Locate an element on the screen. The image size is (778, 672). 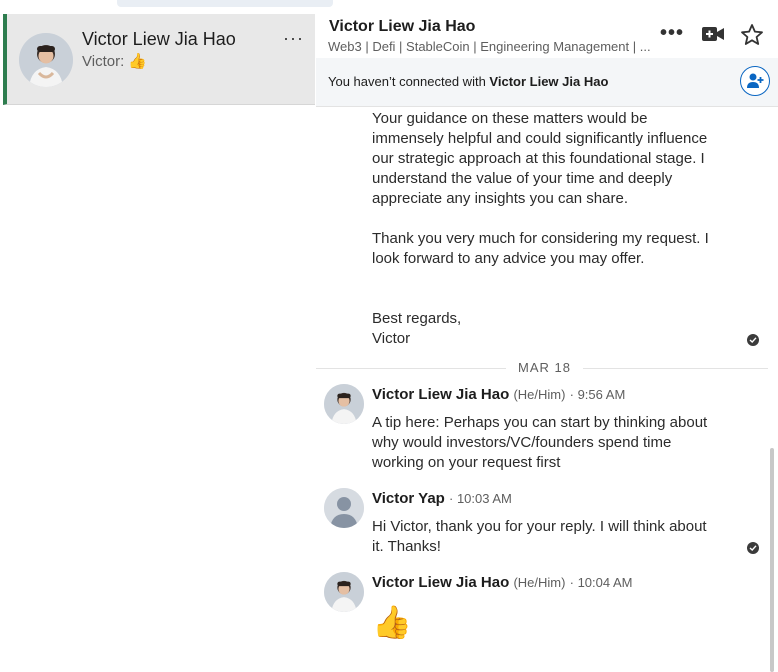
message-sender: Victor Yap · 10:03 AM is located at coordinates (442, 498).